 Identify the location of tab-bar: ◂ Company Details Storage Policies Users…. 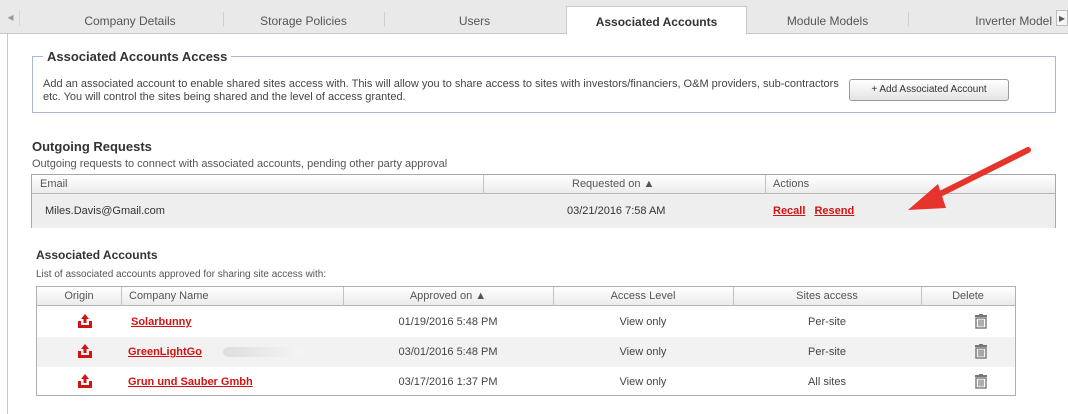
(534, 17).